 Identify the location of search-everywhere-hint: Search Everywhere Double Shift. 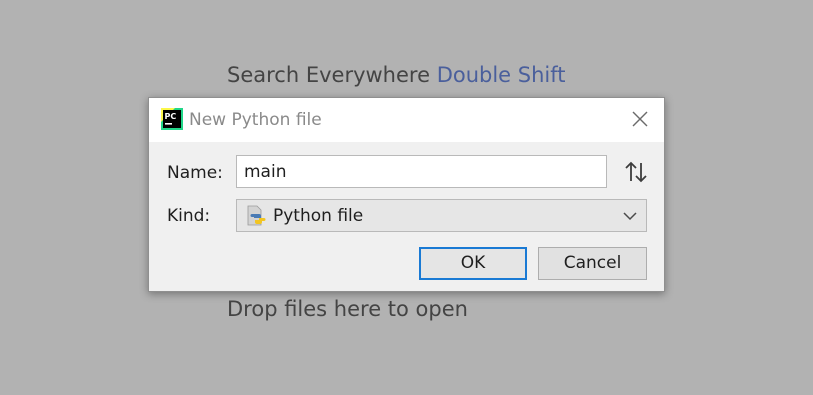
(396, 75).